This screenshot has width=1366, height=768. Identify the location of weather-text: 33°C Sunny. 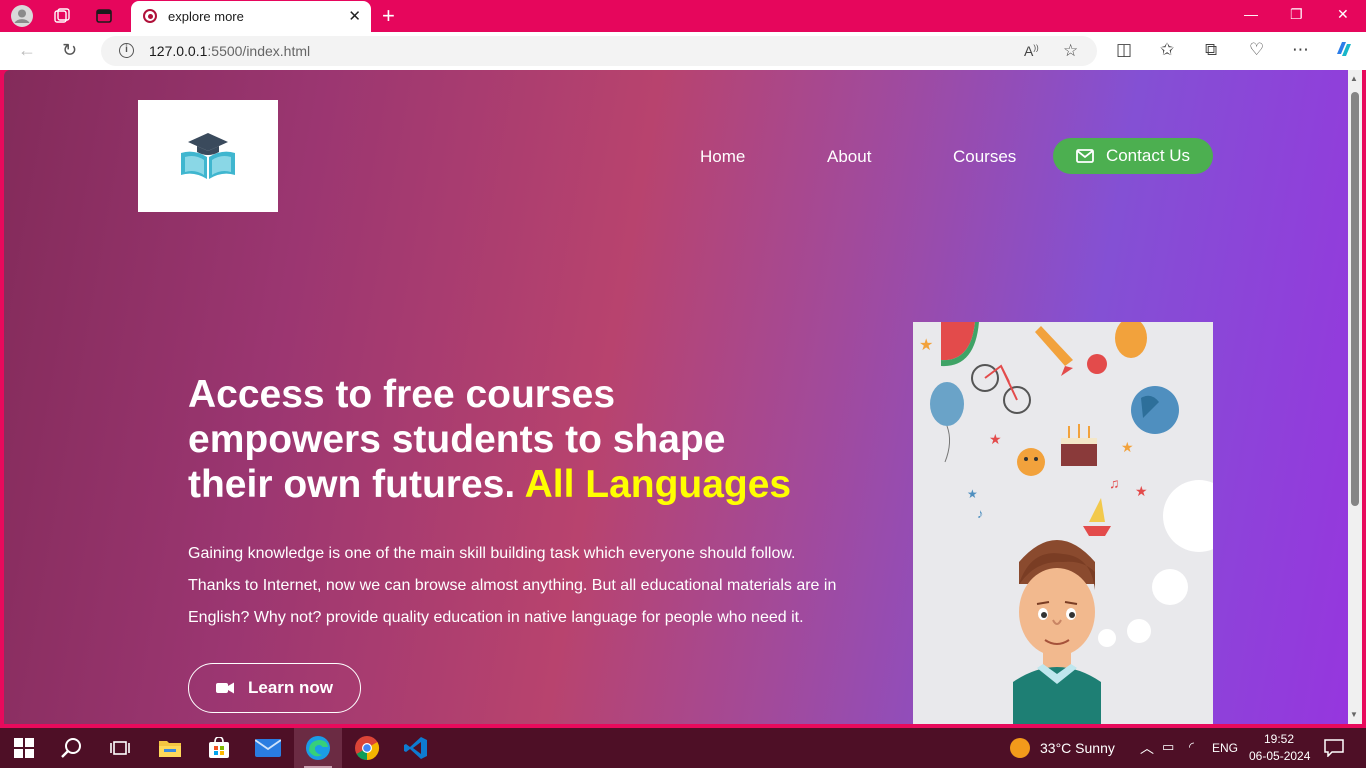
(1077, 748).